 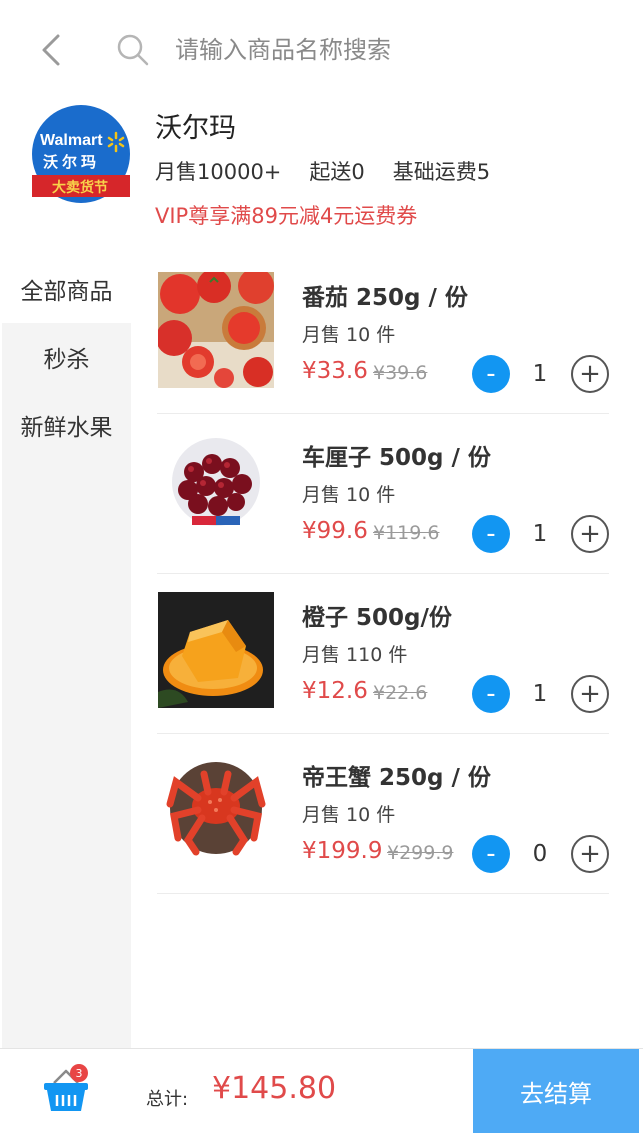 I want to click on search-icon, so click(x=133, y=50).